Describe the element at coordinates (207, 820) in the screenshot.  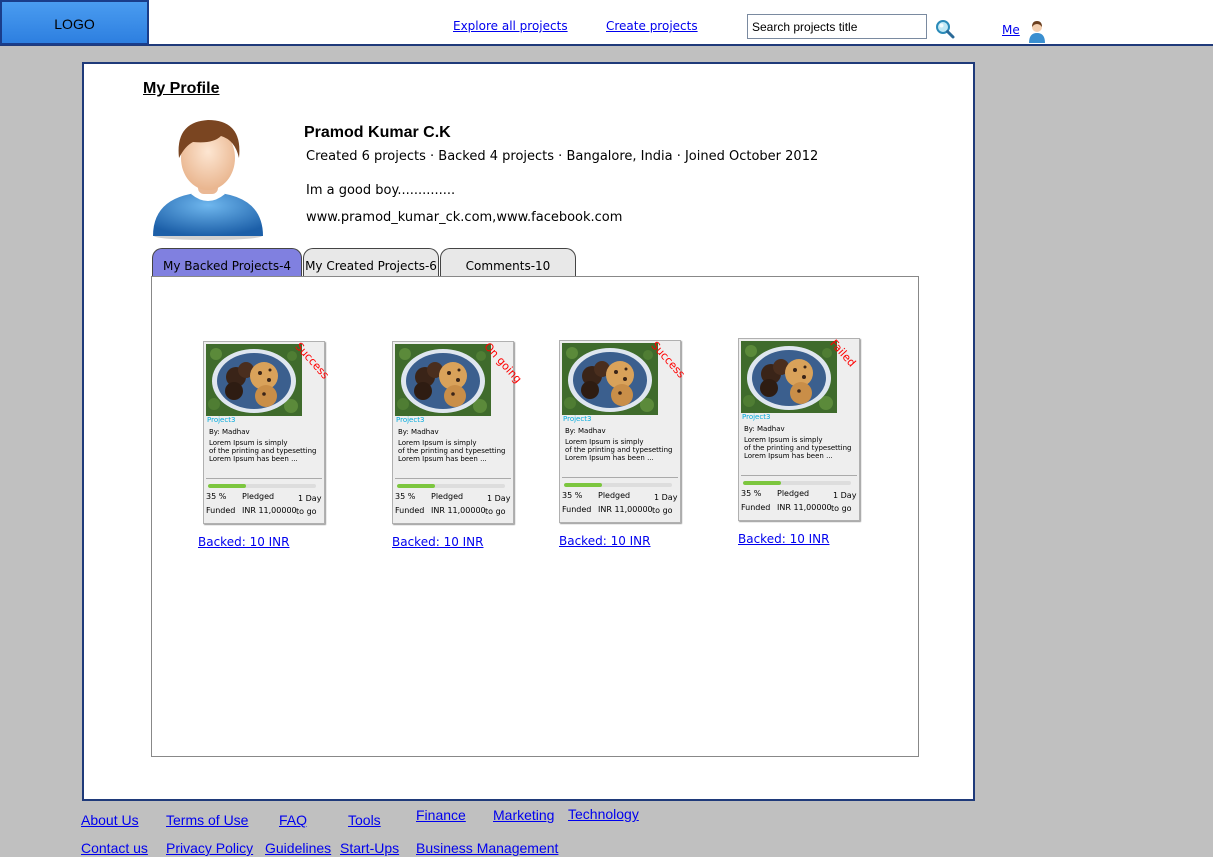
I see `footer-terms-link: Terms of Use` at that location.